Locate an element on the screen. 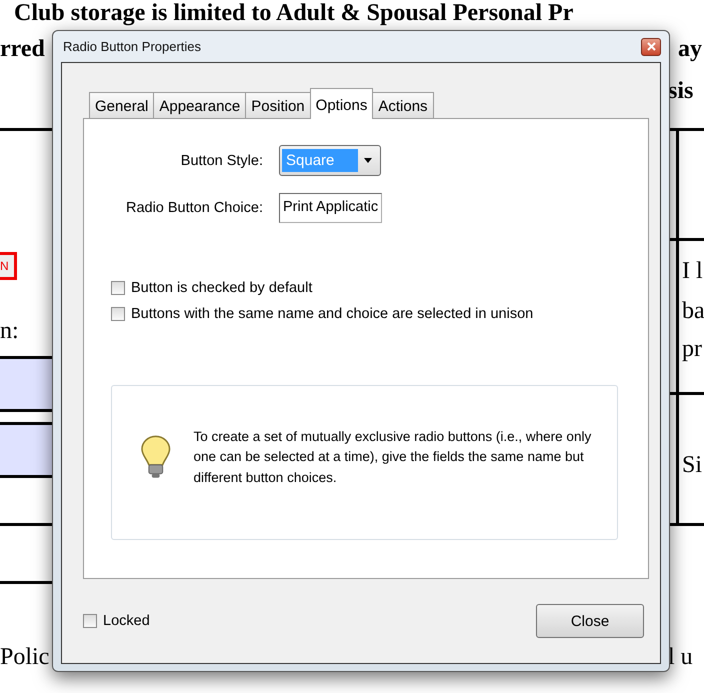 The image size is (704, 693). close-button: Close is located at coordinates (590, 621).